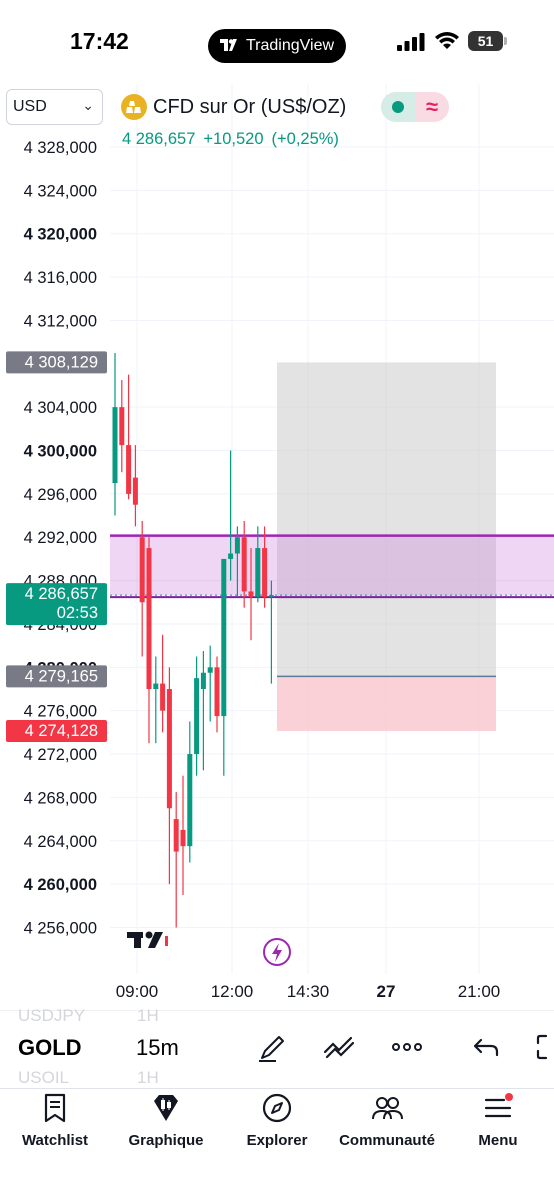 This screenshot has width=554, height=1200. What do you see at coordinates (250, 106) in the screenshot?
I see `symbol-name: CFD sur Or (US$/OZ)` at bounding box center [250, 106].